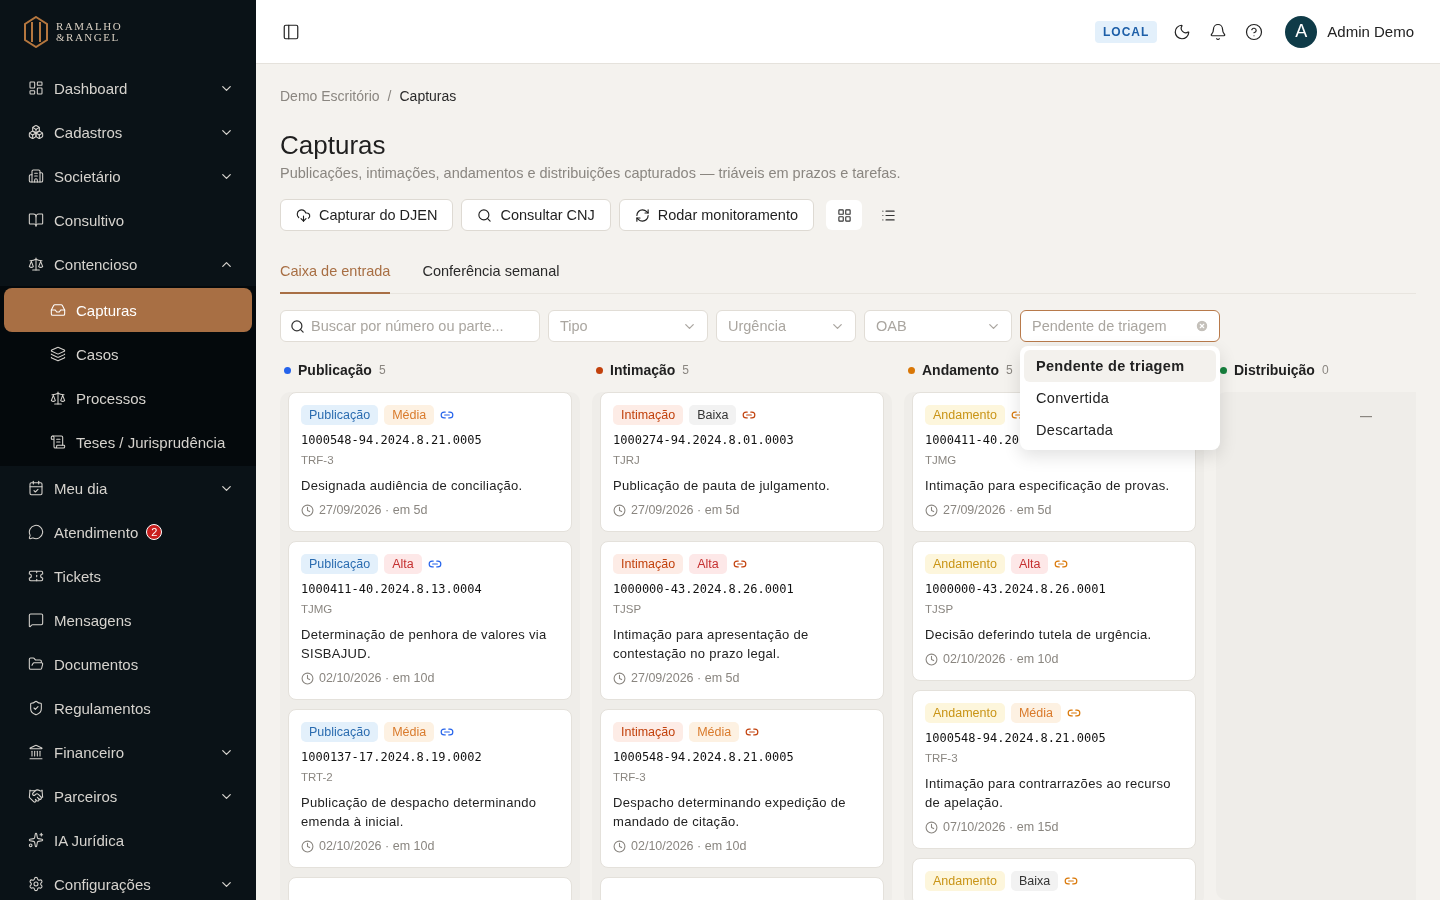 This screenshot has height=900, width=1440. What do you see at coordinates (36, 708) in the screenshot?
I see `shield-icon` at bounding box center [36, 708].